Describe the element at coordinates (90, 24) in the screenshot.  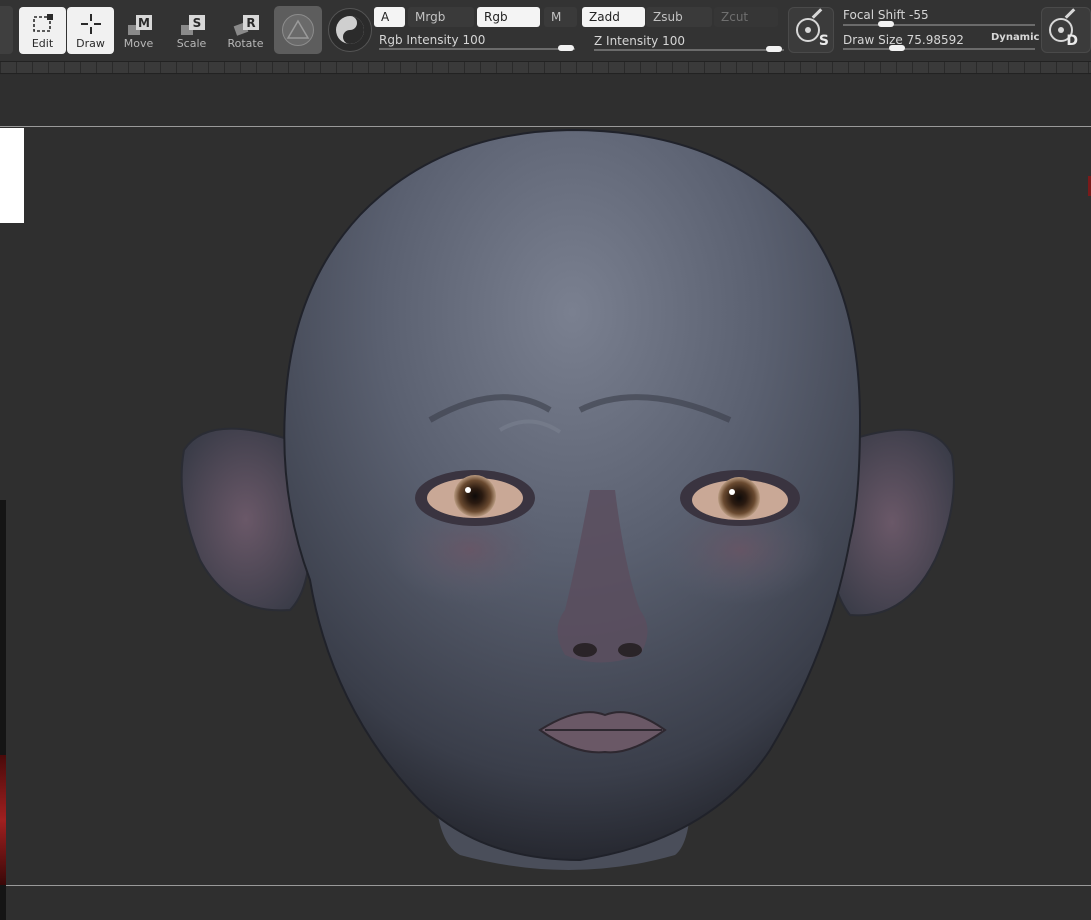
I see `draw-icon` at that location.